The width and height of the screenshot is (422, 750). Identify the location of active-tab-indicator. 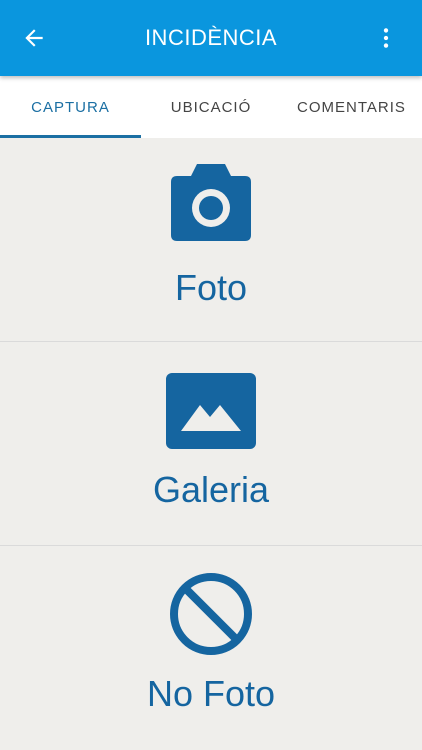
(70, 136).